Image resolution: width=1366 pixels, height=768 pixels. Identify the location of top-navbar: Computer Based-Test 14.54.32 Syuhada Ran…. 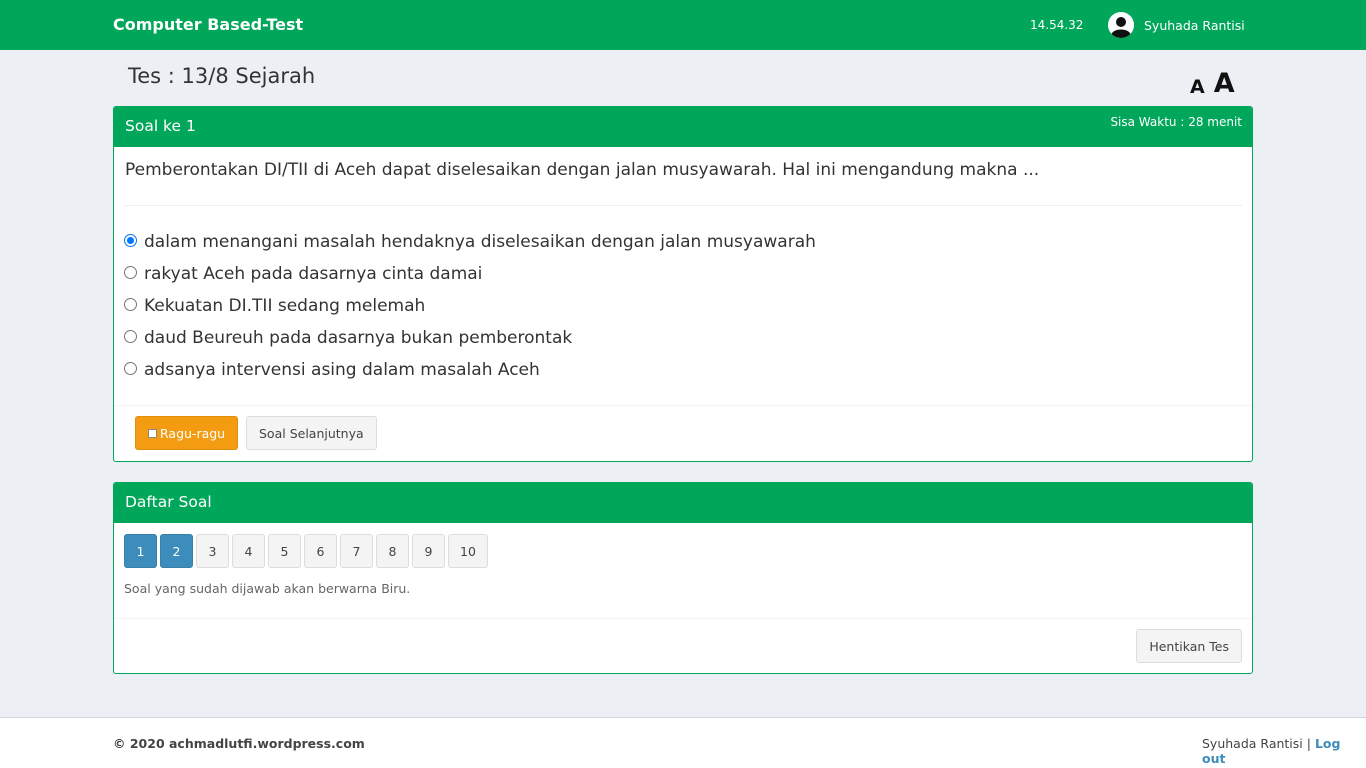
(683, 25).